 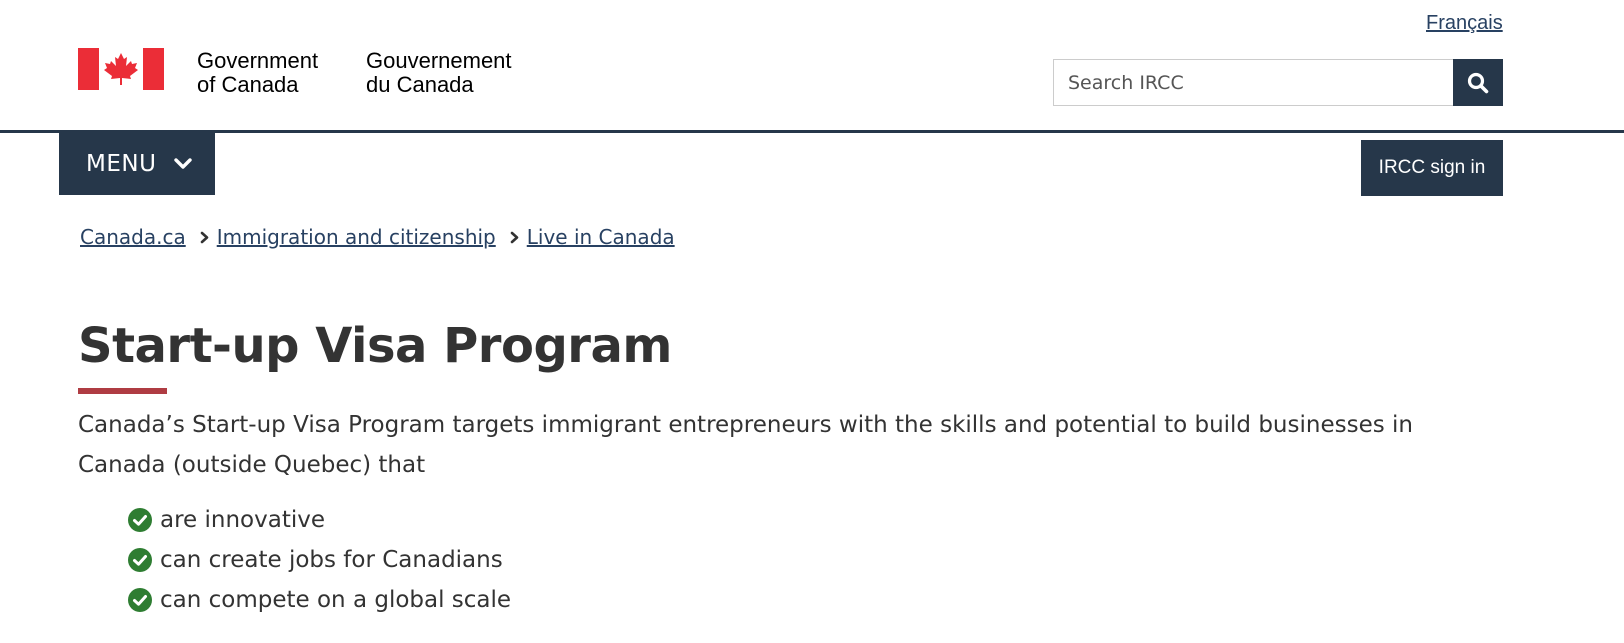 What do you see at coordinates (1253, 82) in the screenshot?
I see `search-input` at bounding box center [1253, 82].